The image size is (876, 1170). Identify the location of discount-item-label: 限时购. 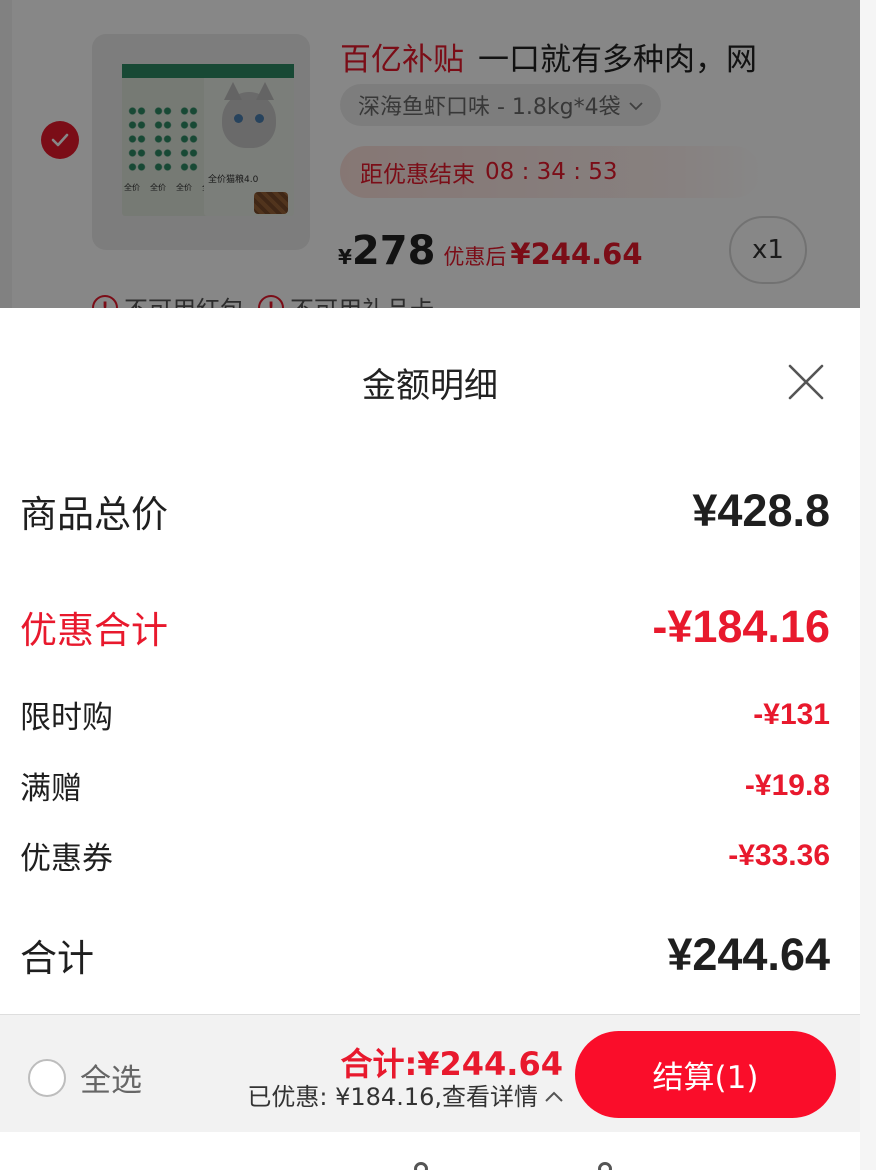
(66, 718).